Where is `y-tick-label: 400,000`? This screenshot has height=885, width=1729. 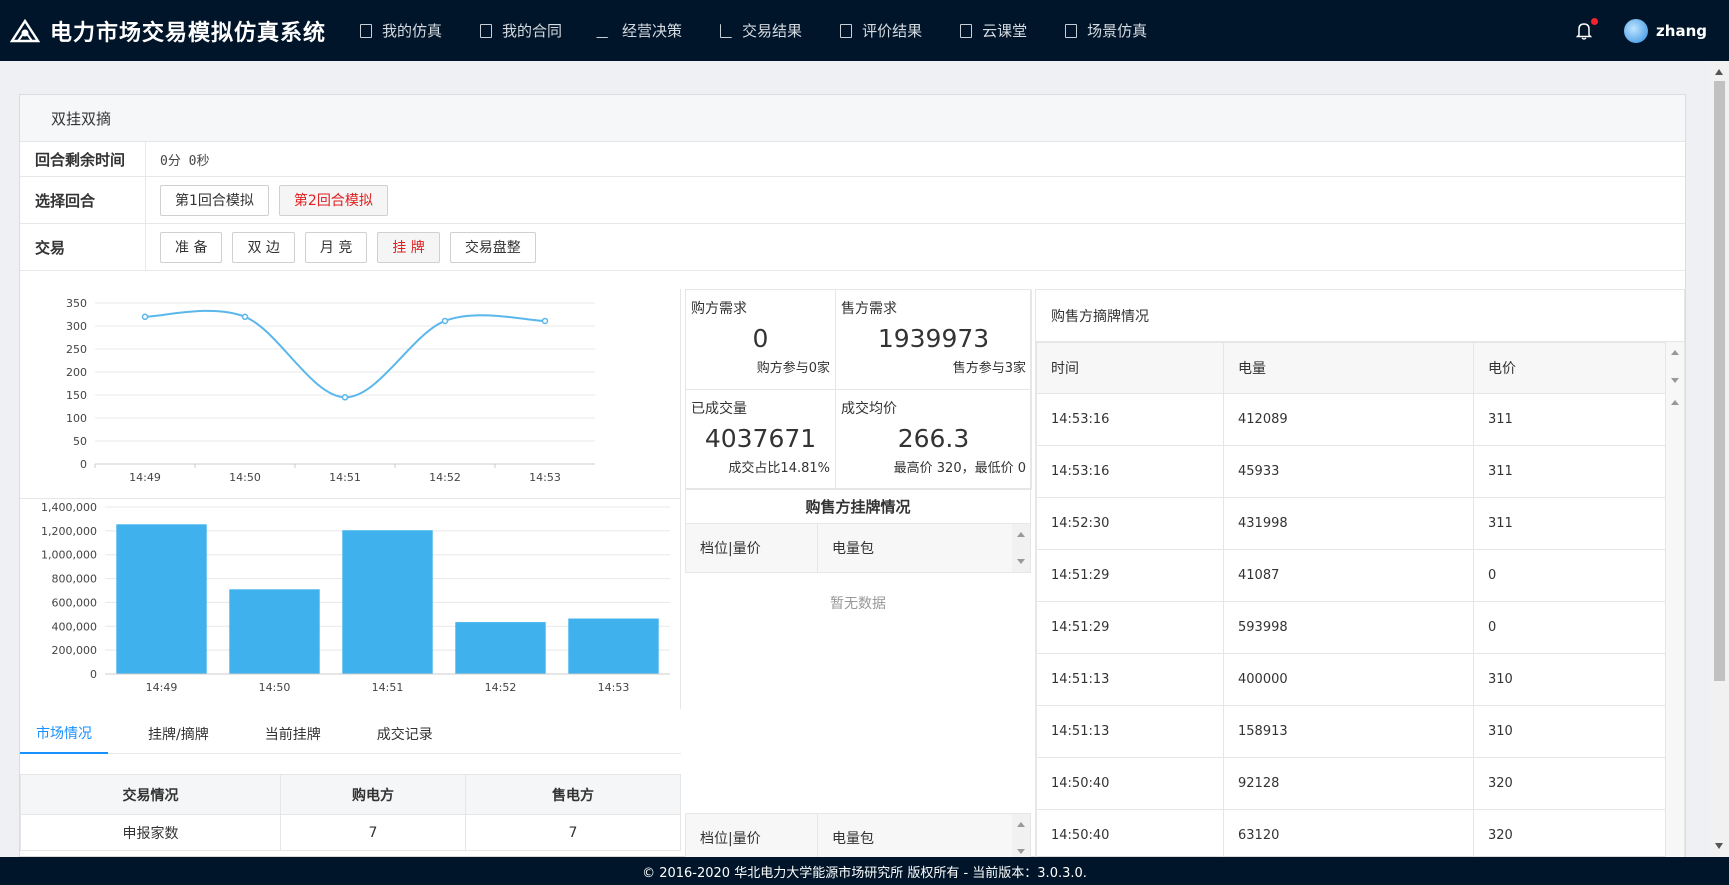 y-tick-label: 400,000 is located at coordinates (75, 626).